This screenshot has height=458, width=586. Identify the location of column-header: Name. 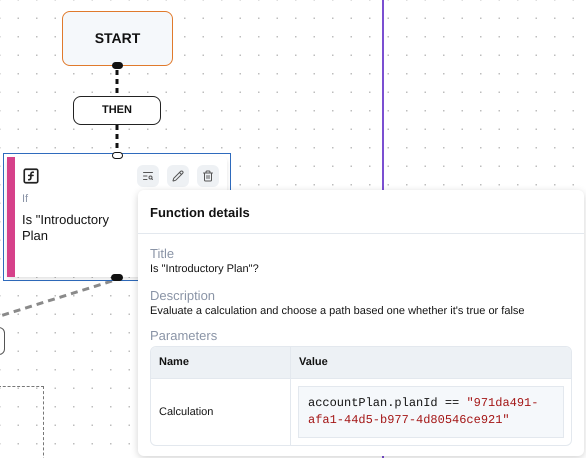
(221, 362).